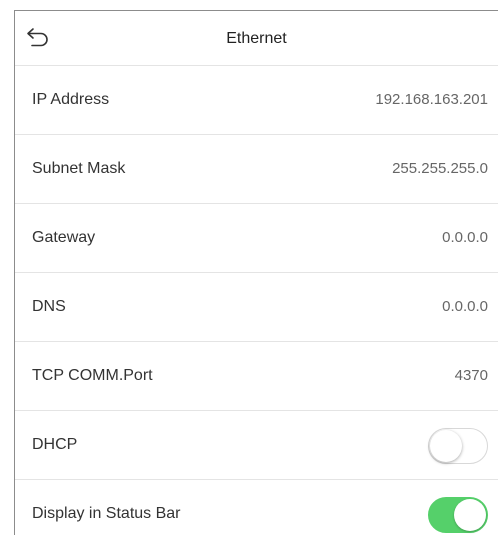 This screenshot has height=535, width=498. Describe the element at coordinates (49, 306) in the screenshot. I see `setting-label: DNS` at that location.